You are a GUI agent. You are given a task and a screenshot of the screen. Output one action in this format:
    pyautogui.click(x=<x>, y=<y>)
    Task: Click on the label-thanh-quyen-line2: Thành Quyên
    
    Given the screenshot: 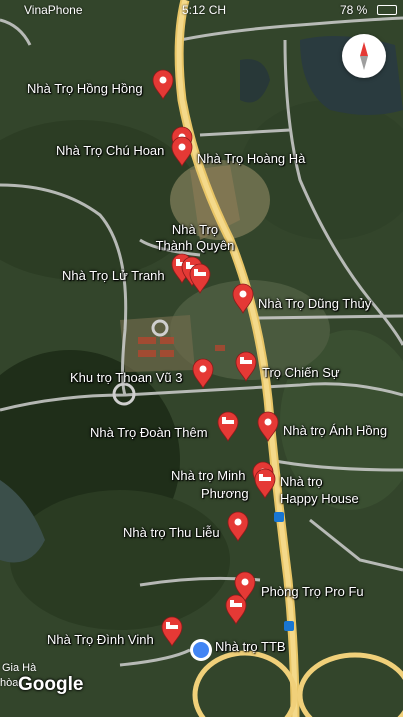 What is the action you would take?
    pyautogui.click(x=195, y=245)
    